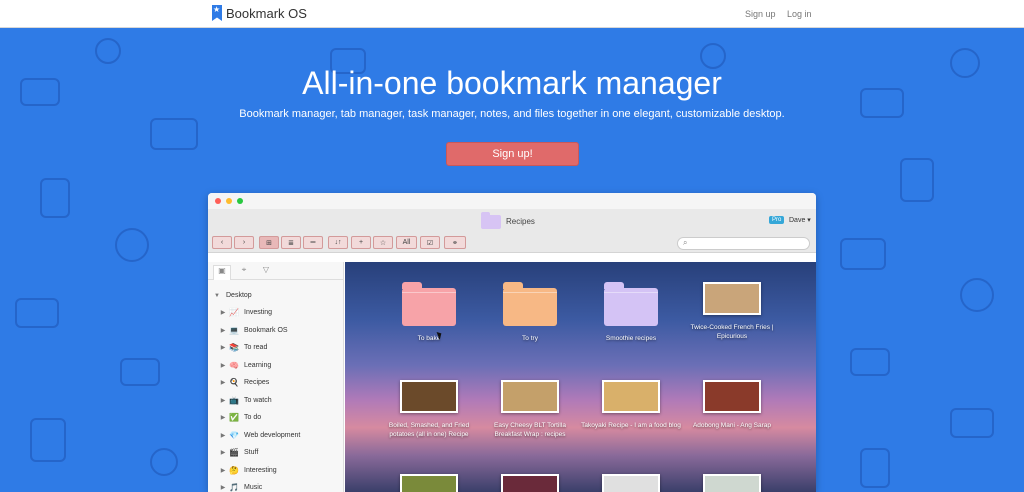  Describe the element at coordinates (218, 201) in the screenshot. I see `close-dot-icon` at that location.